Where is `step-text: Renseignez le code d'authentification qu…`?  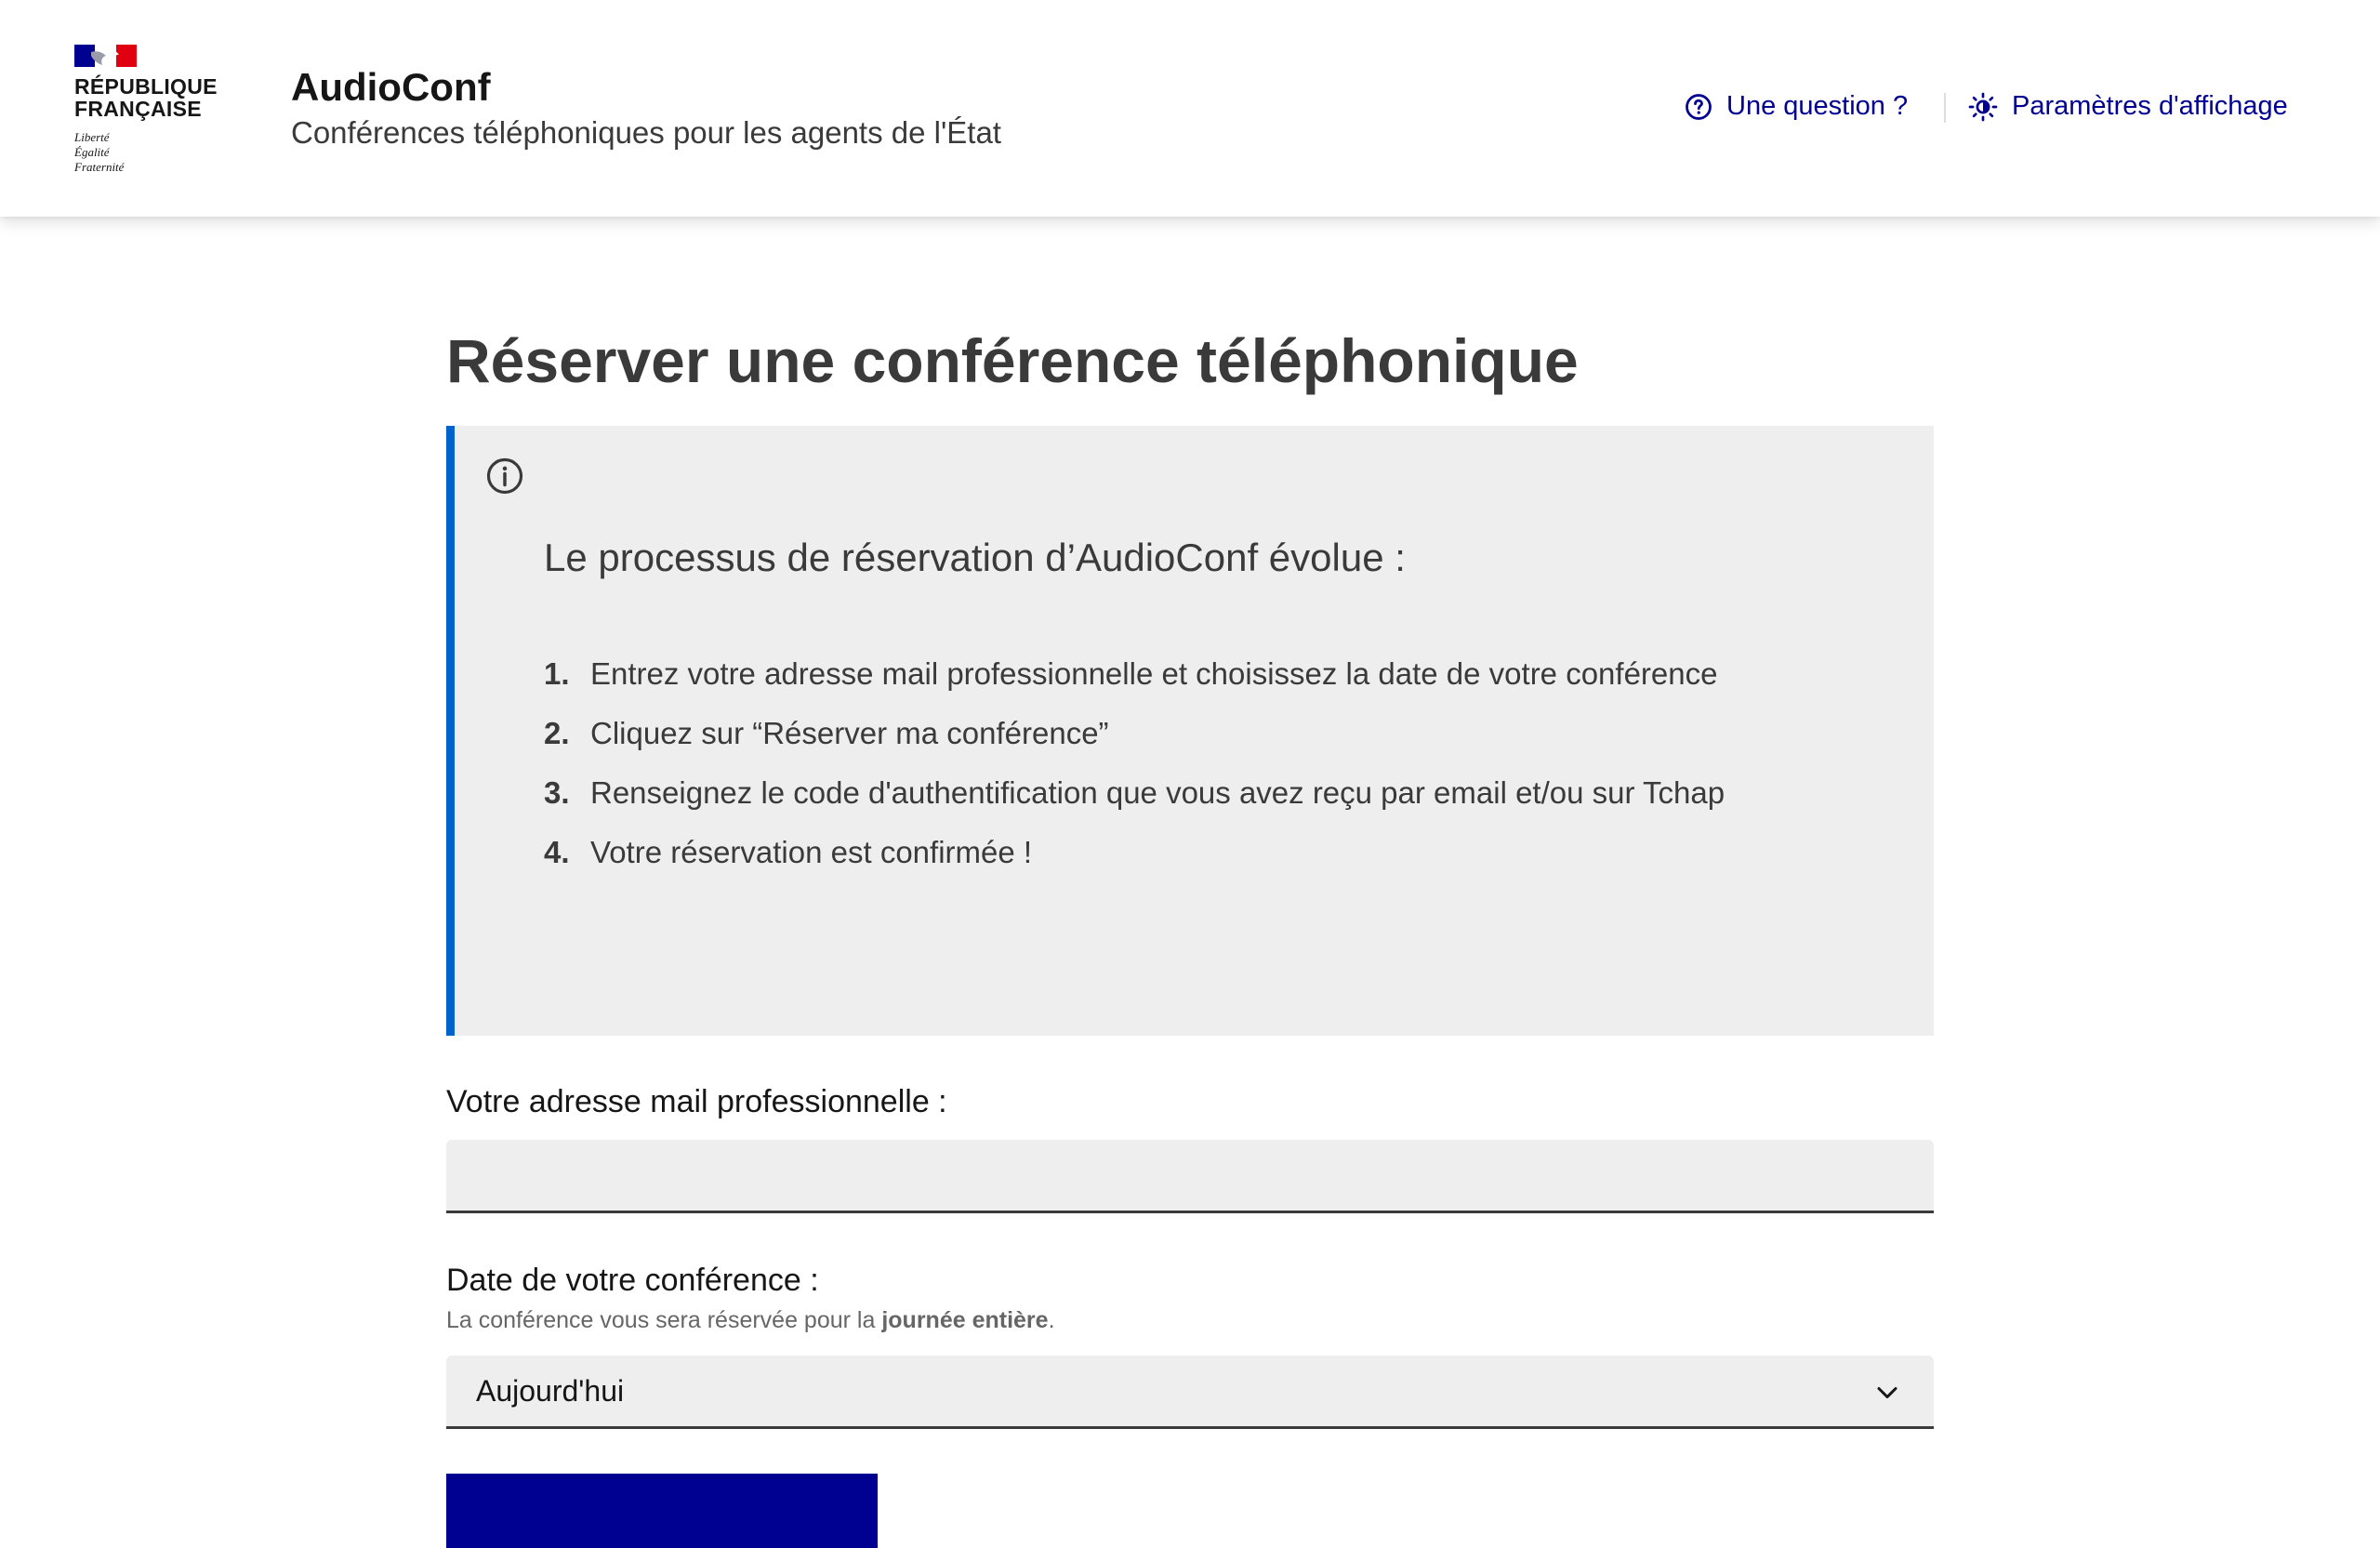
step-text: Renseignez le code d'authentification qu… is located at coordinates (1158, 792).